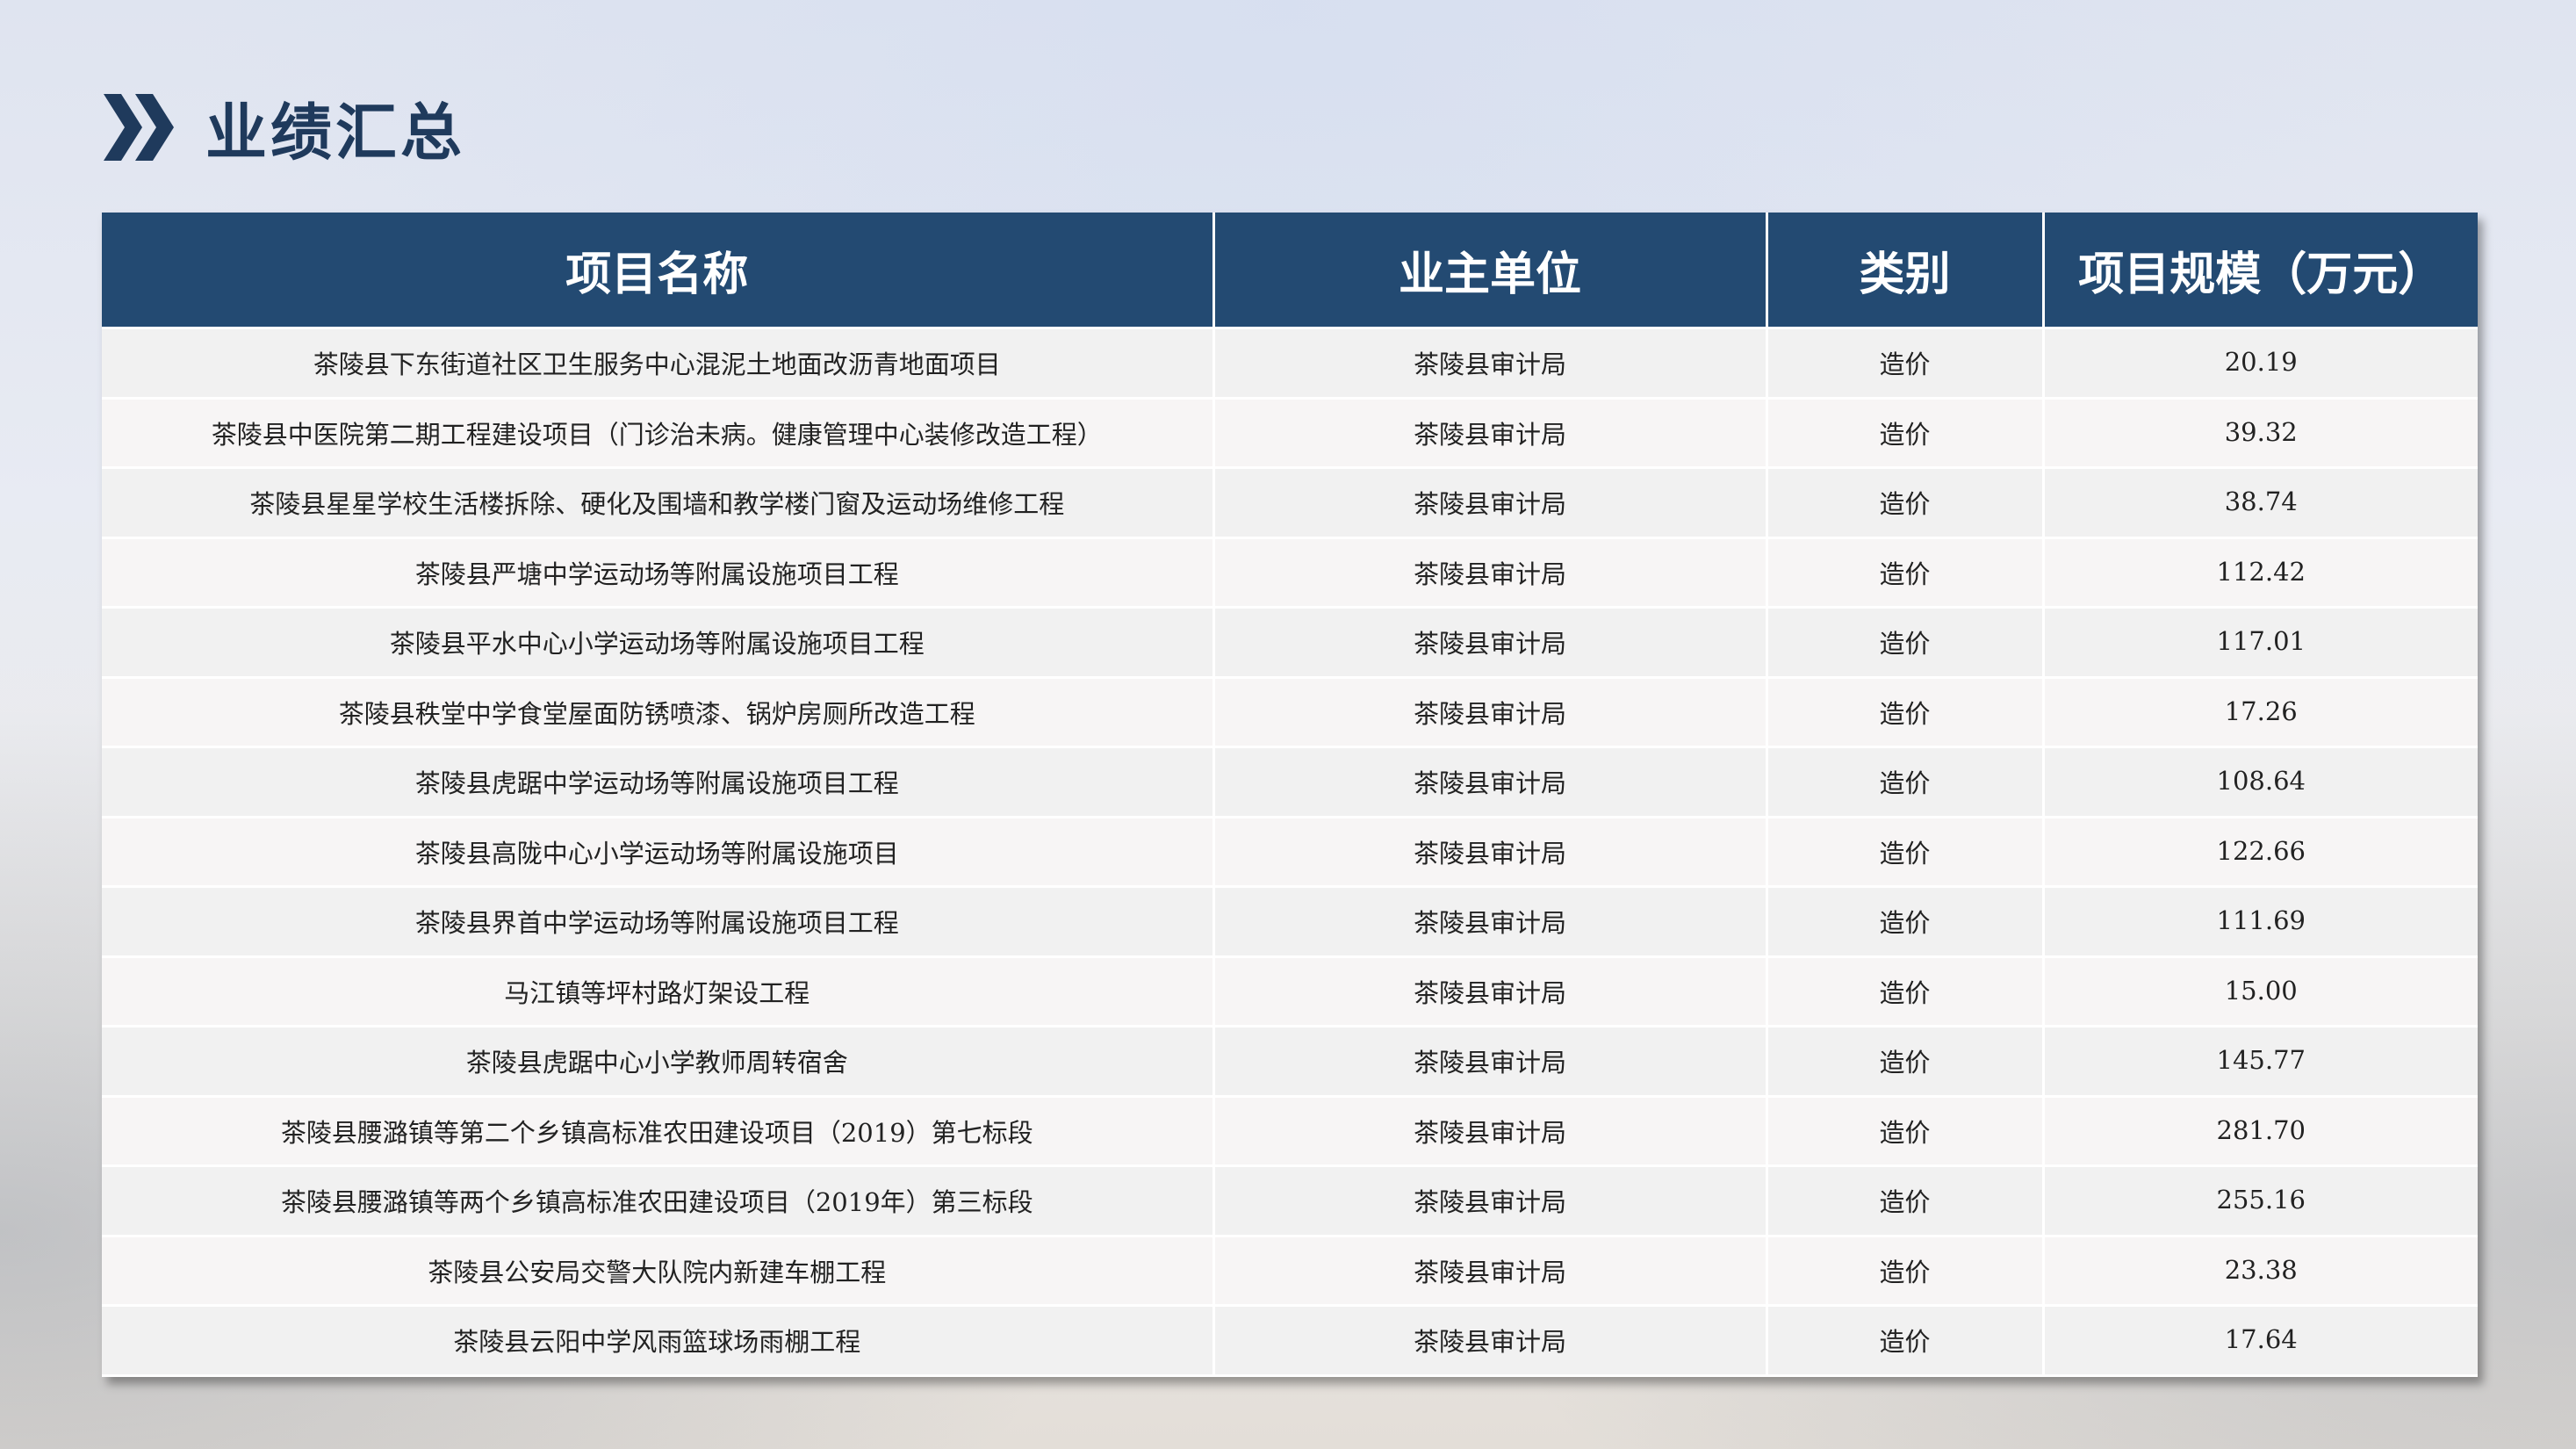 The image size is (2576, 1449). Describe the element at coordinates (139, 128) in the screenshot. I see `double-chevron-right-icon` at that location.